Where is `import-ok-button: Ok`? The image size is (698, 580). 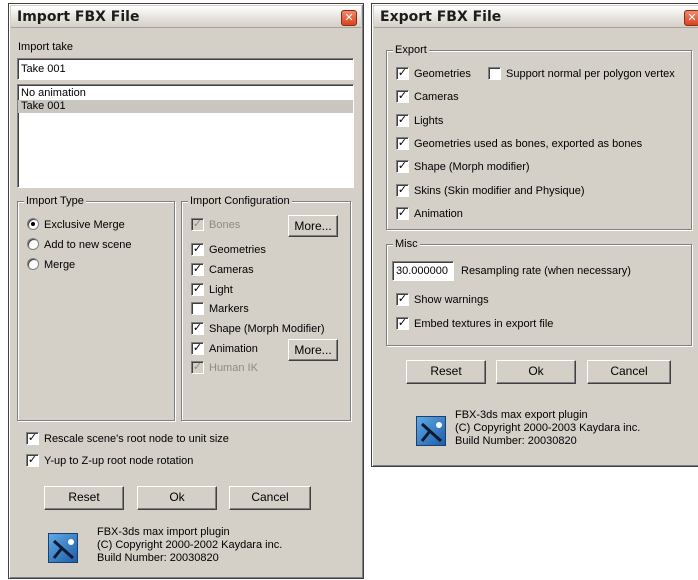 import-ok-button: Ok is located at coordinates (177, 498).